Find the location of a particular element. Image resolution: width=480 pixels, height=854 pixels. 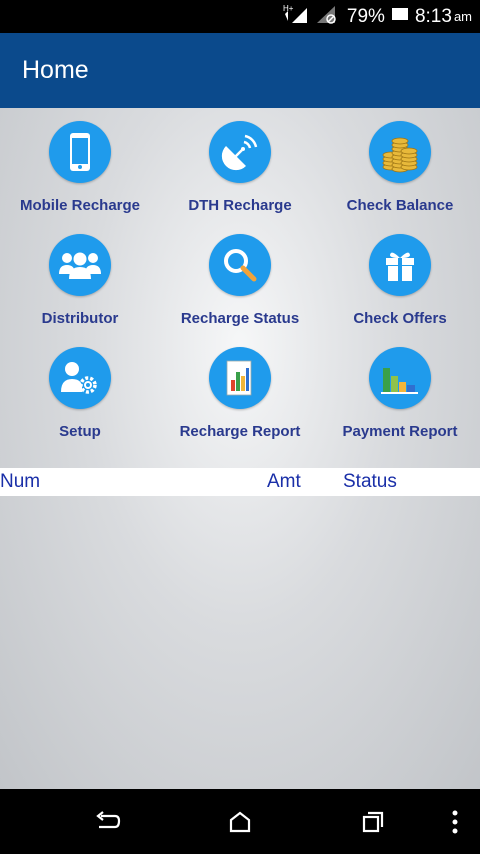

tile-check-offers: Check Offers is located at coordinates (400, 287).